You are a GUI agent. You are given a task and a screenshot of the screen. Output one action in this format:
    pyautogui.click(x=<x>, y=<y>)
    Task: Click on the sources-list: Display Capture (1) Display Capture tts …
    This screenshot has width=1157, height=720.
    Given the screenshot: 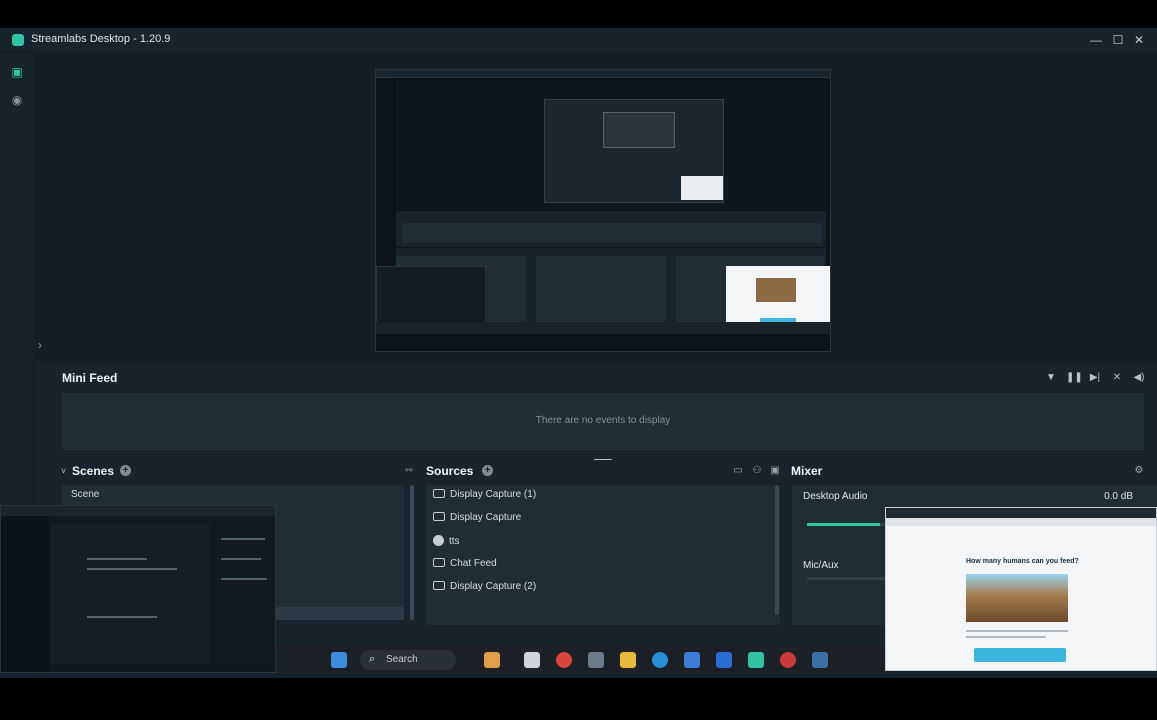 What is the action you would take?
    pyautogui.click(x=603, y=555)
    